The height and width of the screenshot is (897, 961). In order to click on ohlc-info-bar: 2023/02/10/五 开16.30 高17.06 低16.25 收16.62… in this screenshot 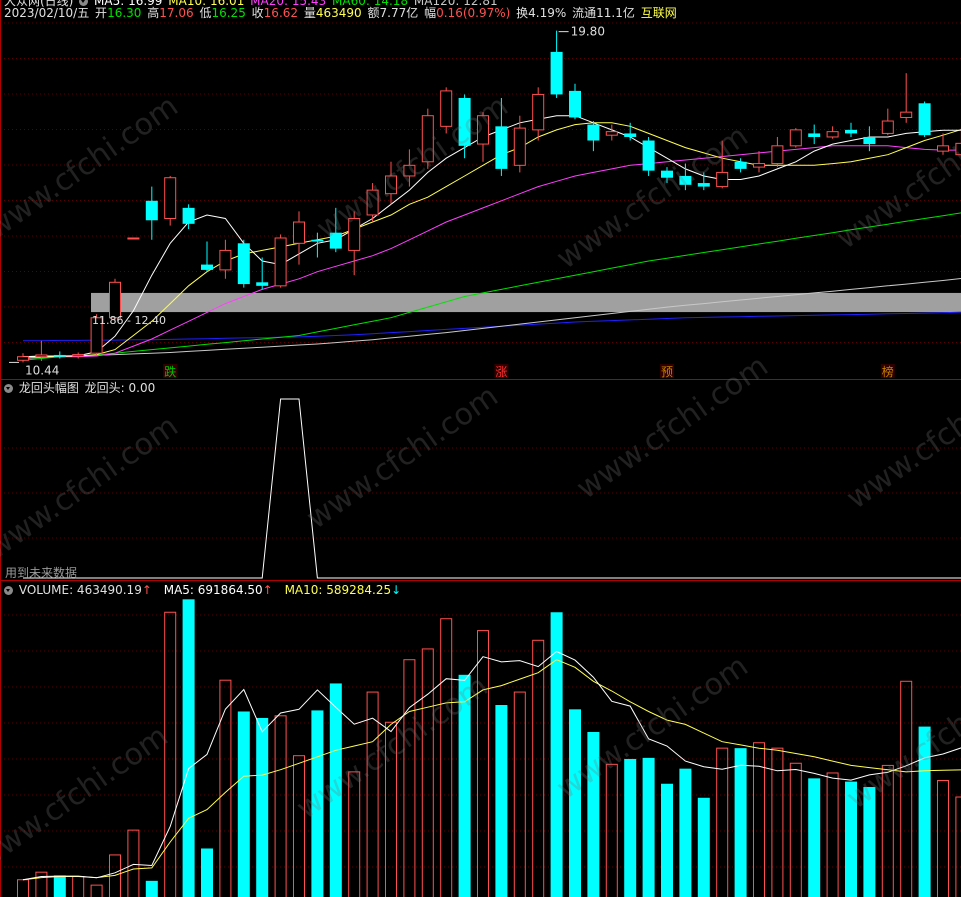, I will do `click(341, 13)`.